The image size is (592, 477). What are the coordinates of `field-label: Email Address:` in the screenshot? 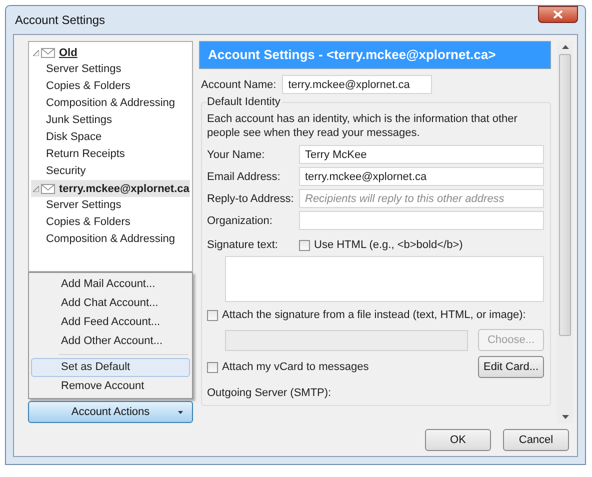 It's located at (244, 176).